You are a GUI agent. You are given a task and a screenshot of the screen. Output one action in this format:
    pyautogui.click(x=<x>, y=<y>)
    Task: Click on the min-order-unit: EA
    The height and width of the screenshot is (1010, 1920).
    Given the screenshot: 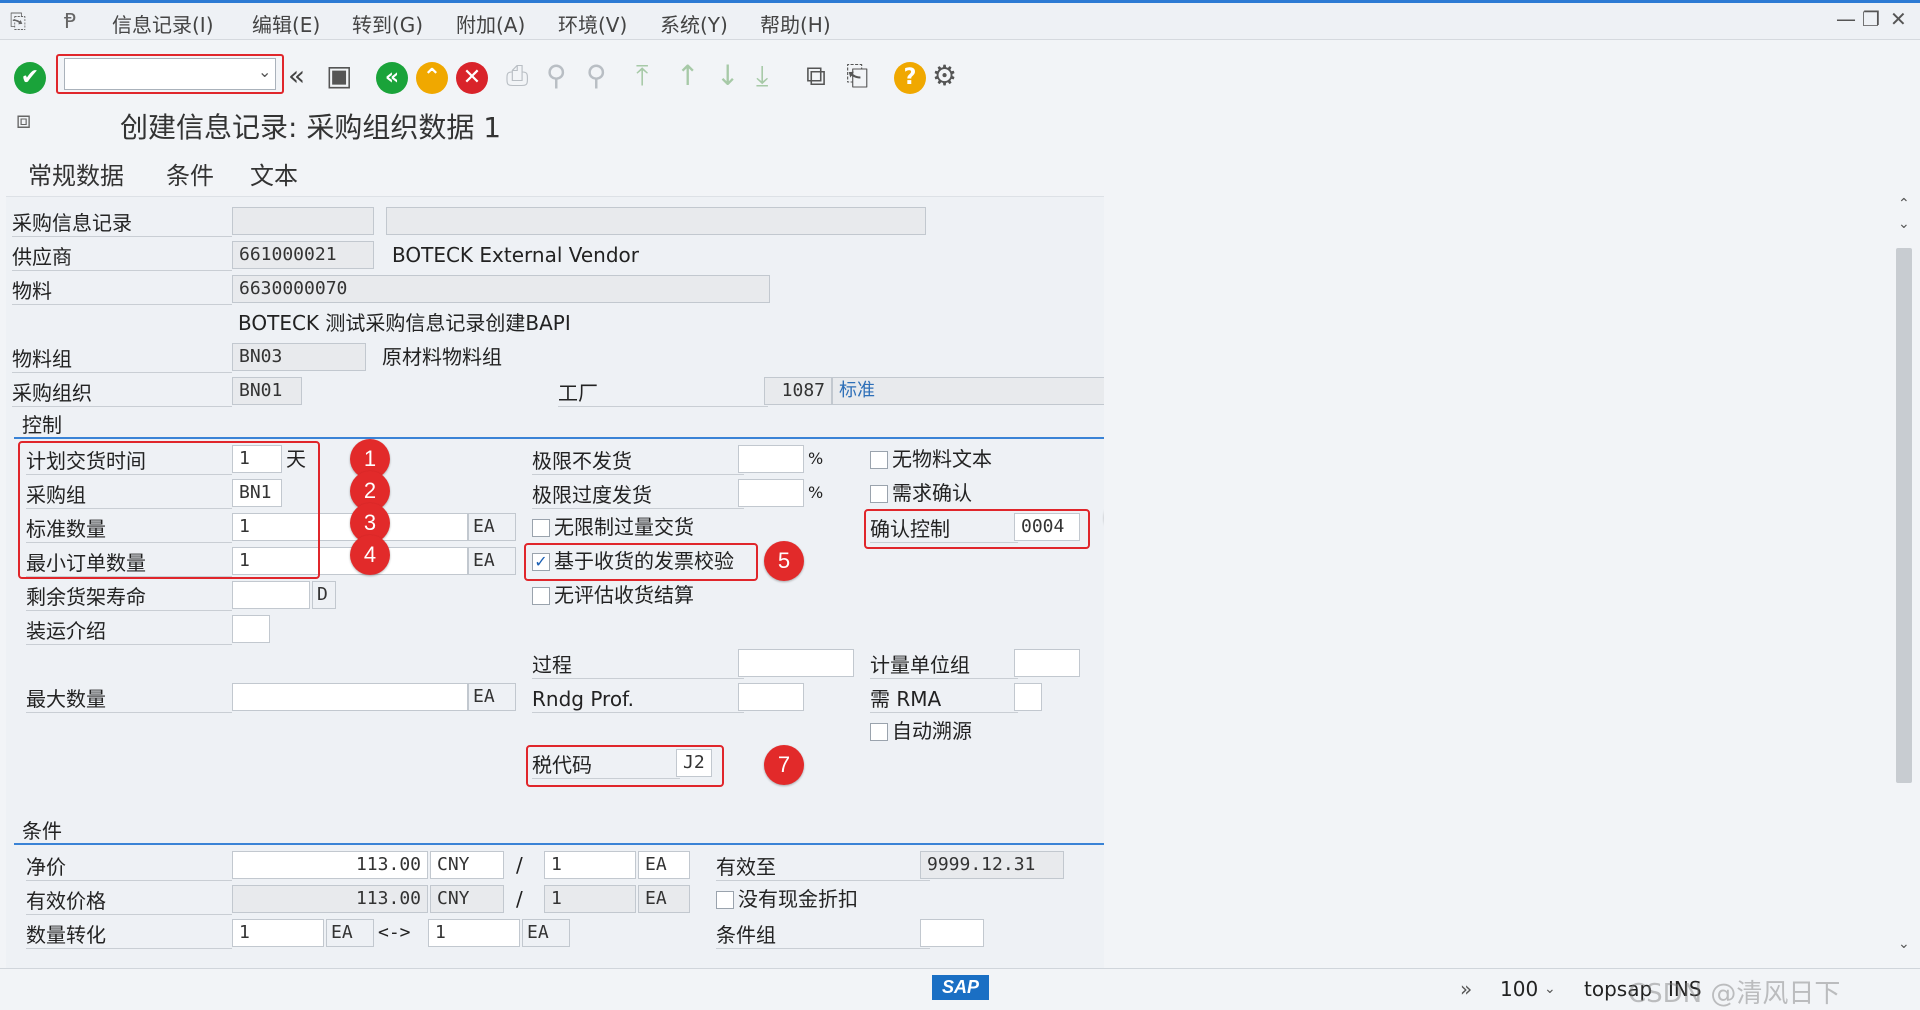 What is the action you would take?
    pyautogui.click(x=492, y=561)
    